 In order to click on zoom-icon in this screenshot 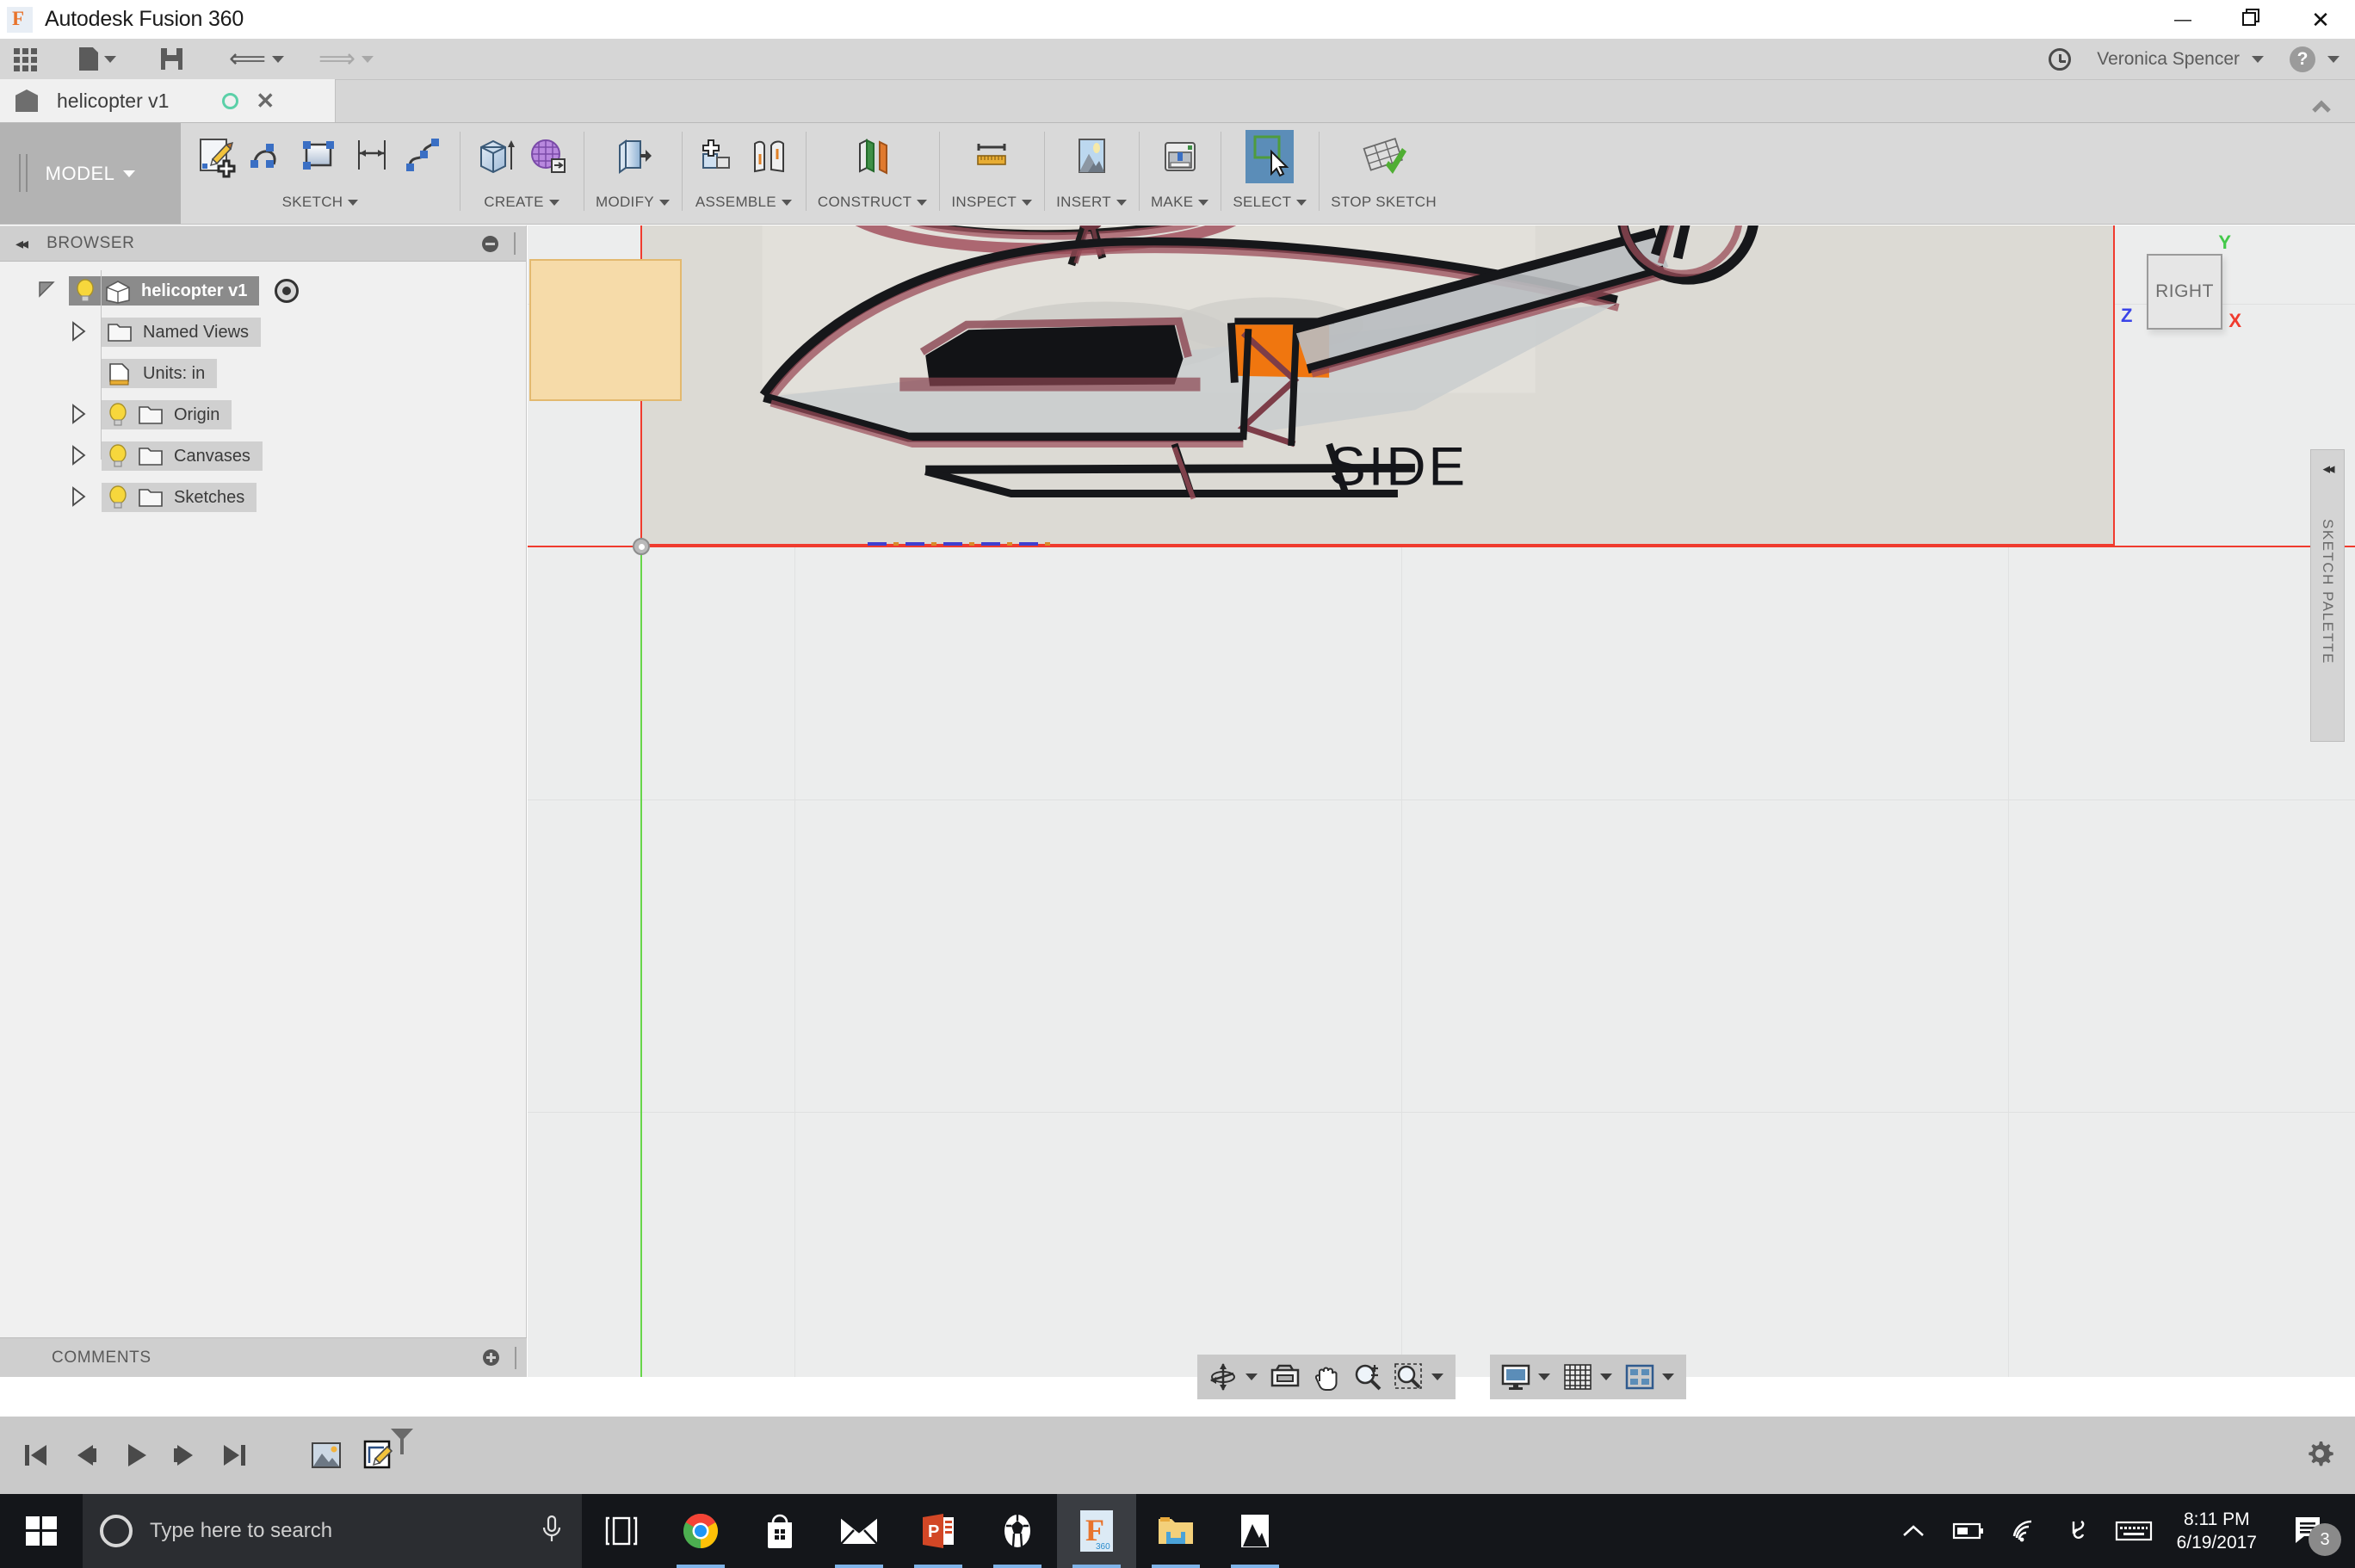, I will do `click(1368, 1377)`.